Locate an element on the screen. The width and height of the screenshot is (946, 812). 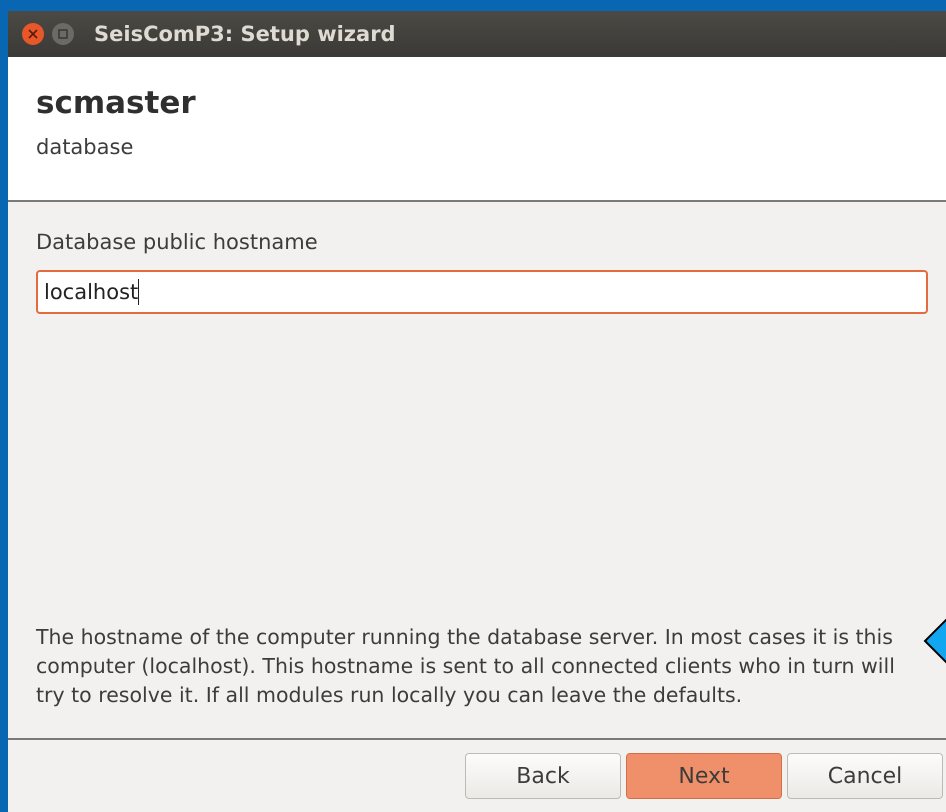
window-title: SeisComP3: Setup wizard is located at coordinates (245, 34).